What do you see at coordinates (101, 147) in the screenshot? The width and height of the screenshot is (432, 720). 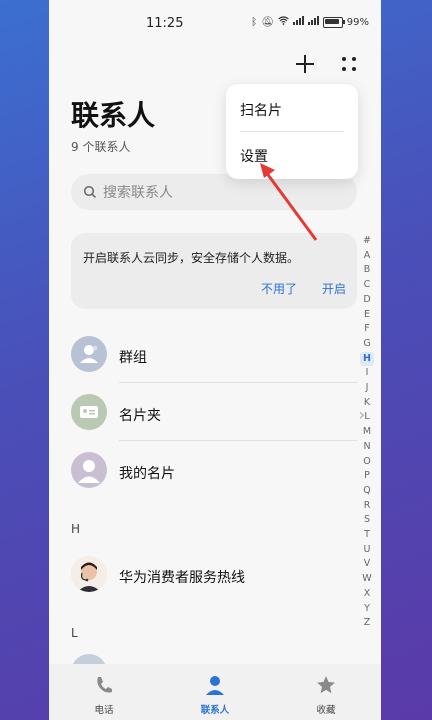 I see `contact-count: 9 个联系人` at bounding box center [101, 147].